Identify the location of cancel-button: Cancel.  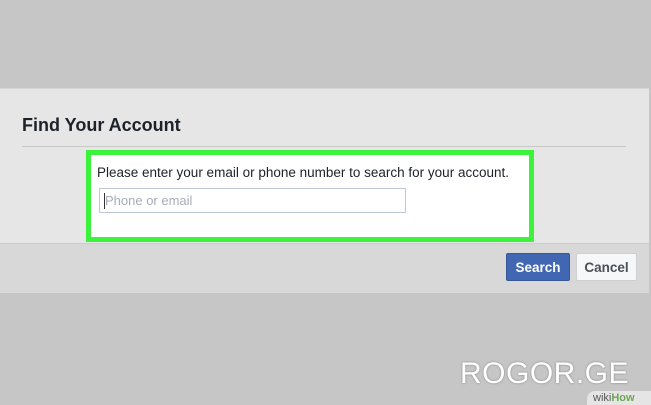
(606, 267).